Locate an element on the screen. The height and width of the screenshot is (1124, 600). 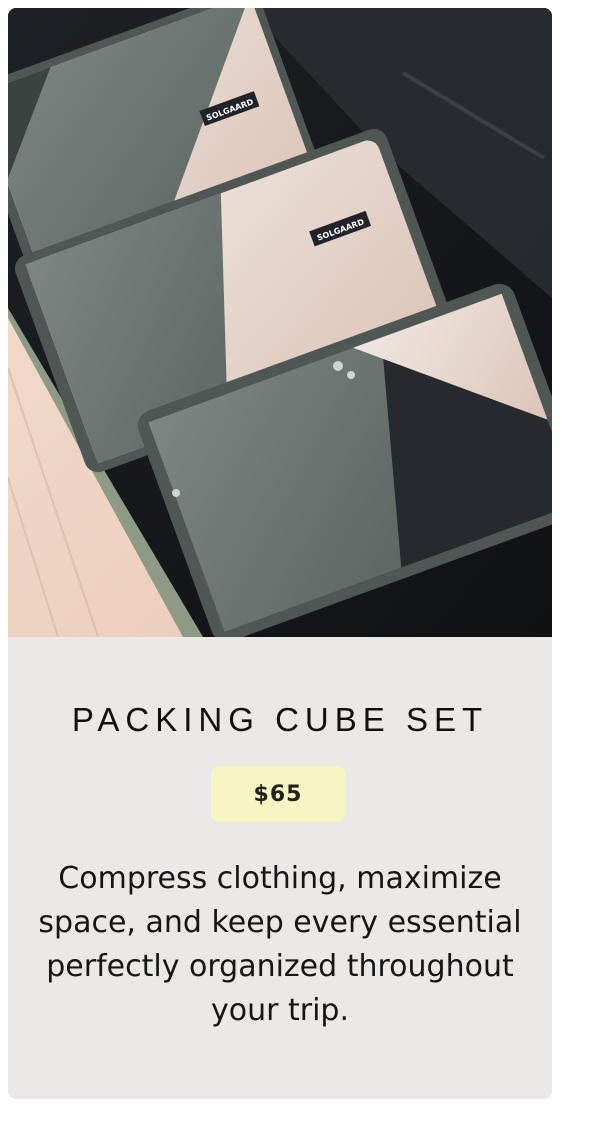
price-badge: $65 is located at coordinates (278, 794).